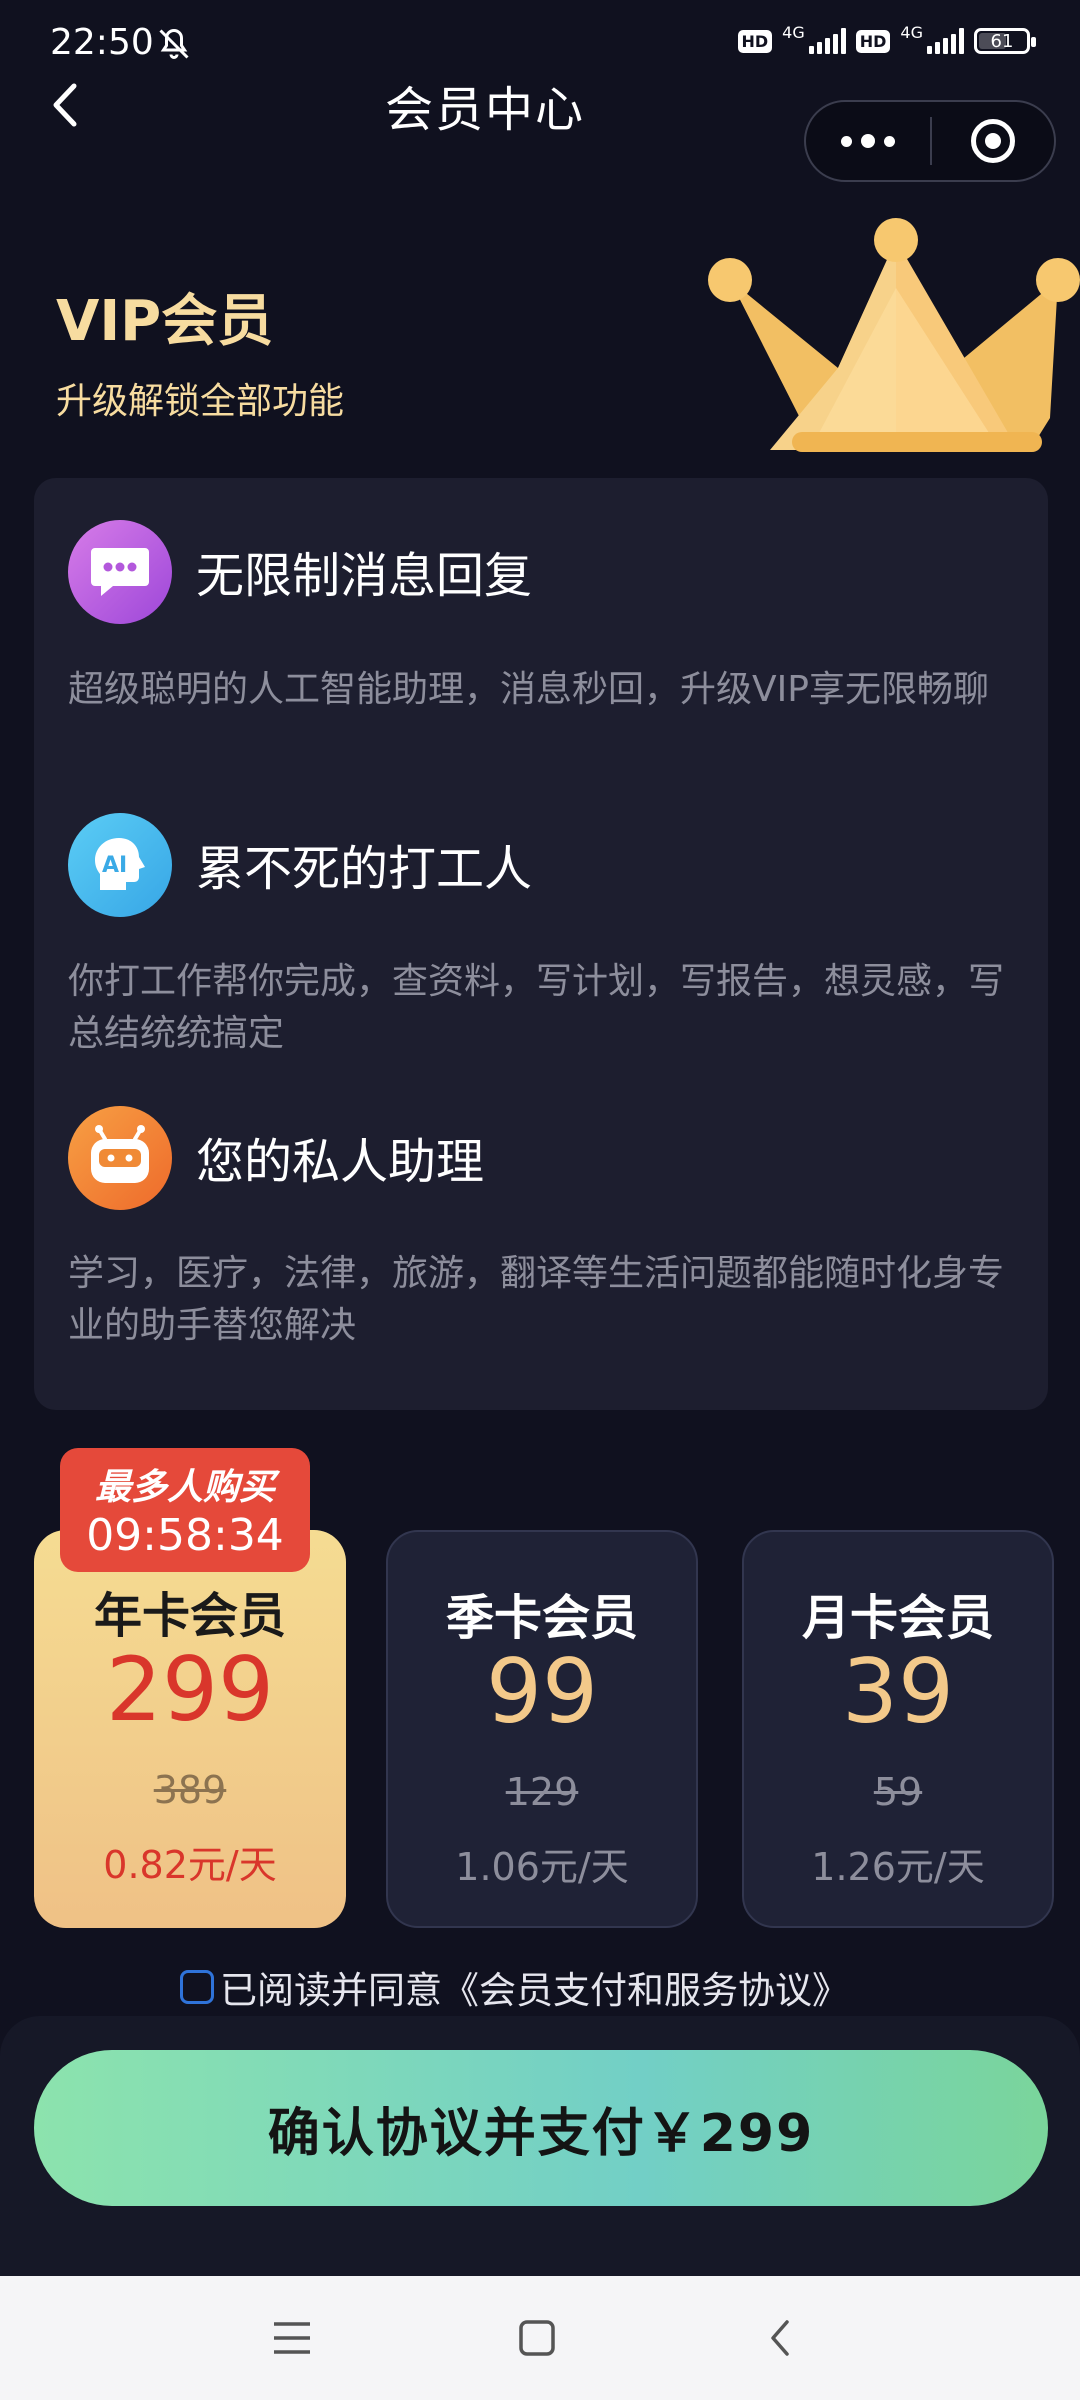 This screenshot has height=2400, width=1080. I want to click on plan-daily-price: 1.06元/天, so click(542, 1867).